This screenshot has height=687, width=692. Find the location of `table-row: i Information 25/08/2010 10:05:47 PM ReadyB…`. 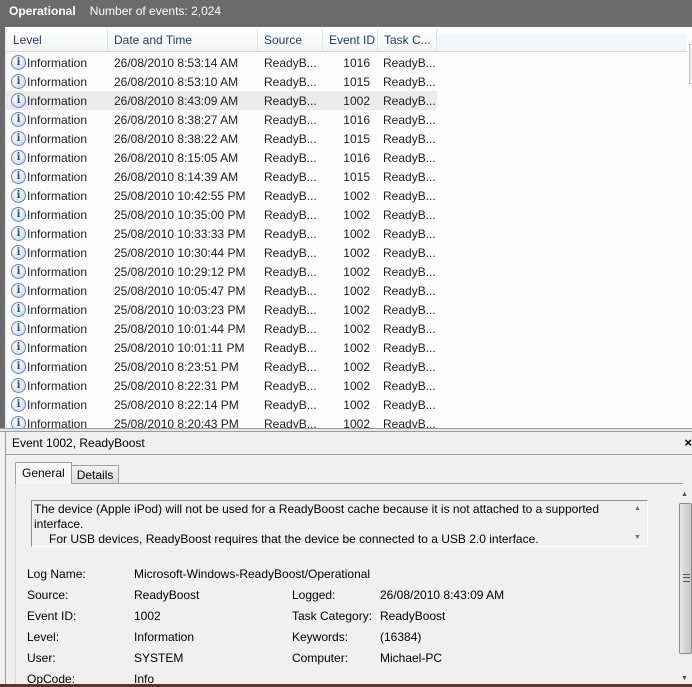

table-row: i Information 25/08/2010 10:05:47 PM ReadyB… is located at coordinates (222, 290).